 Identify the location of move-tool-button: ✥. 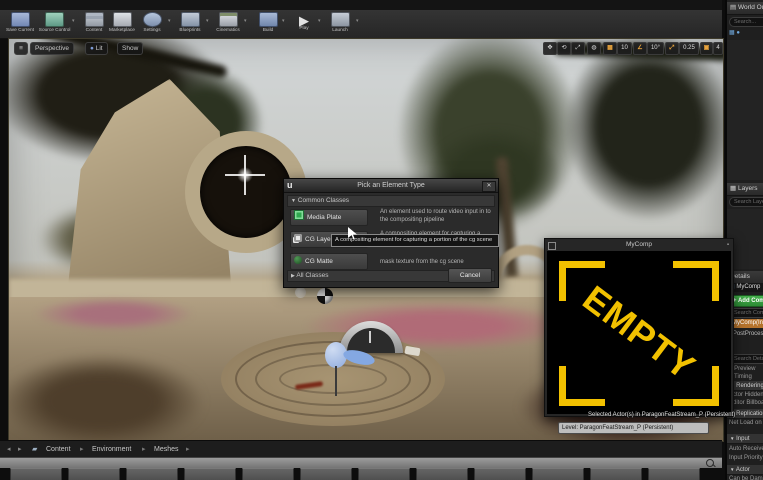
(550, 48).